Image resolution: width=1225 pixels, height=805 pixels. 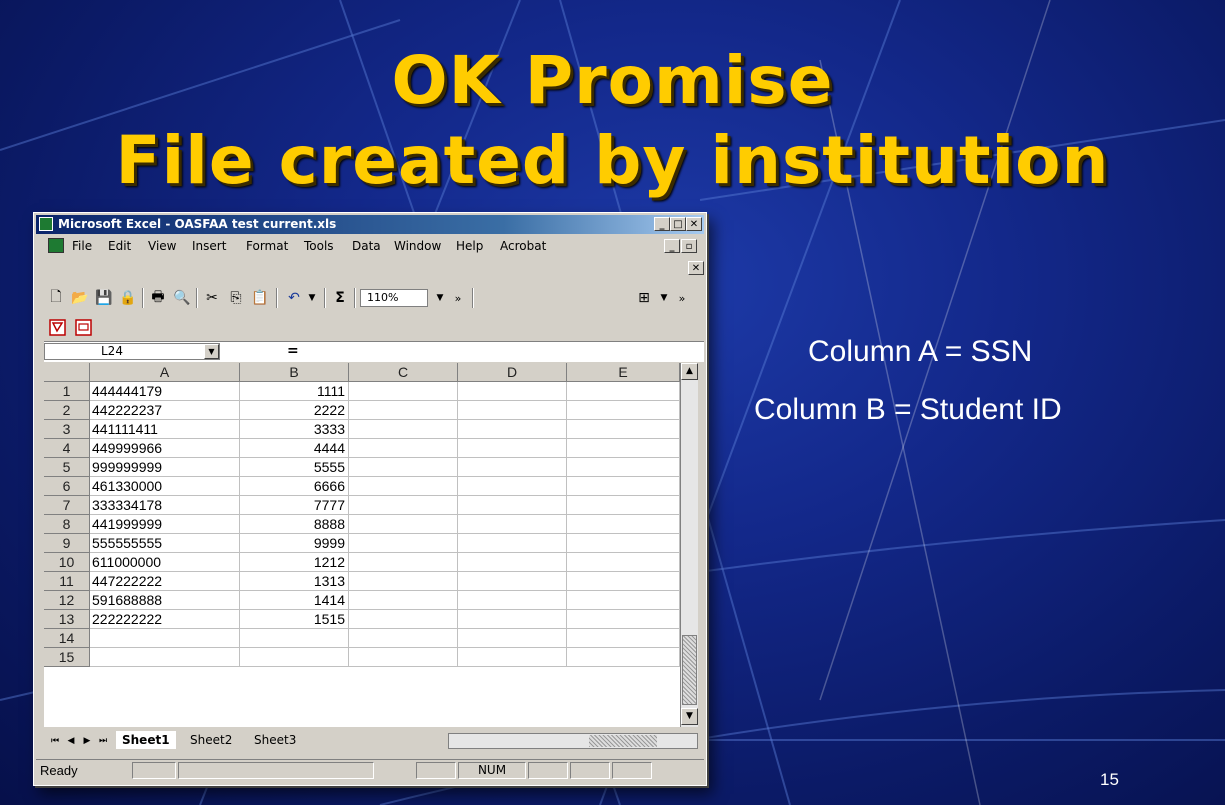 What do you see at coordinates (294, 524) in the screenshot?
I see `cell-column-b: 8888` at bounding box center [294, 524].